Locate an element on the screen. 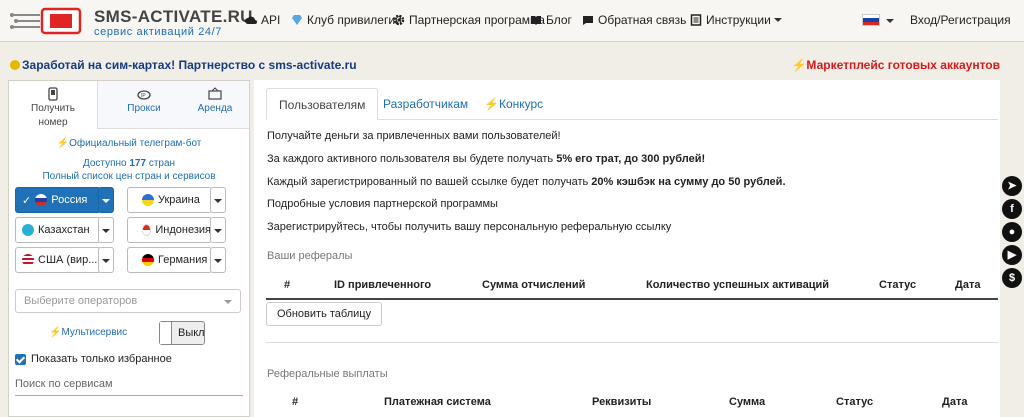  cloud-icon is located at coordinates (251, 20).